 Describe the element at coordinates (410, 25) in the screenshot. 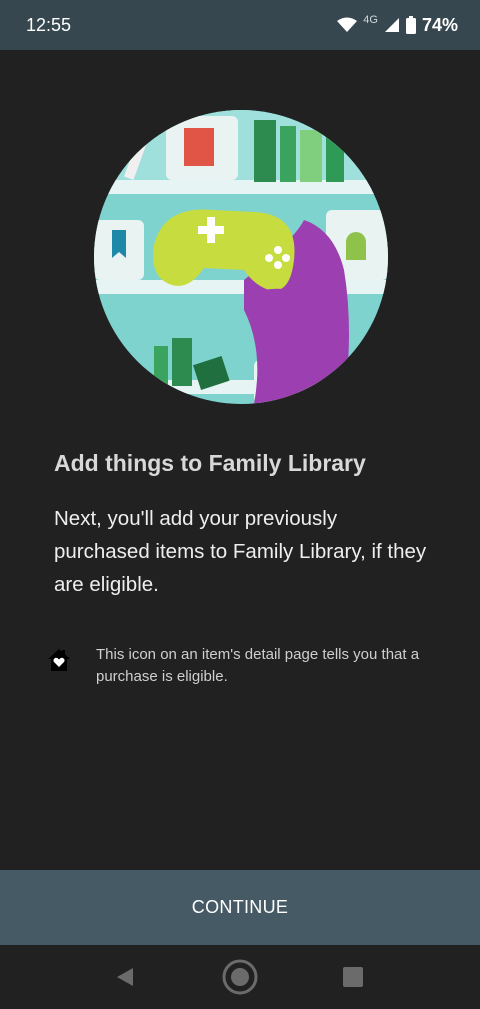

I see `battery-icon` at that location.